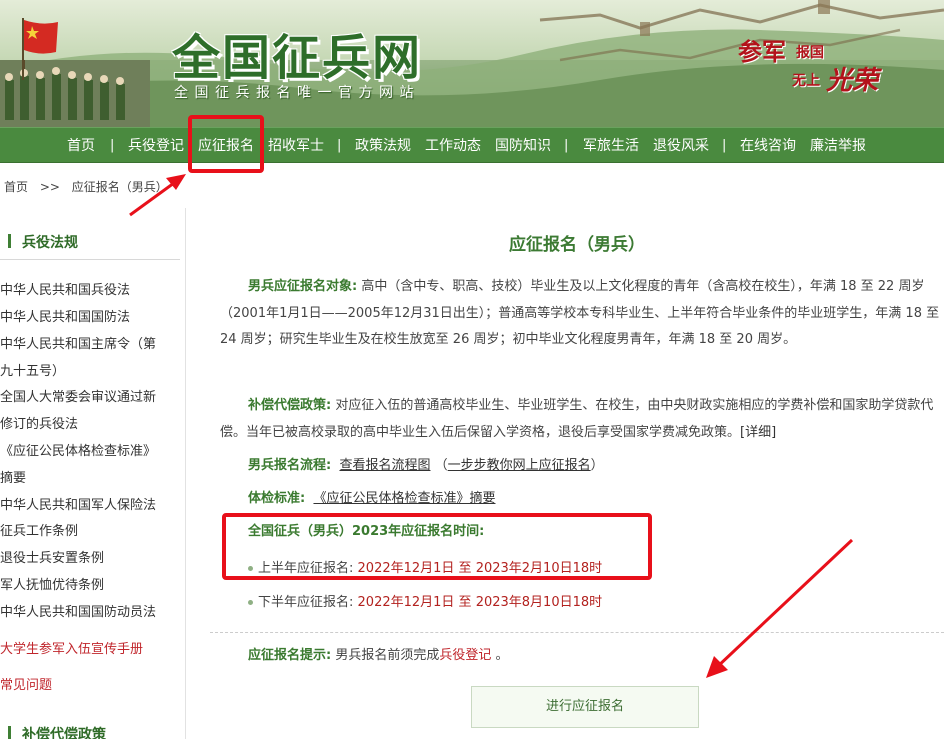 The image size is (944, 739). What do you see at coordinates (806, 81) in the screenshot?
I see `slogan-text-3: 无上` at bounding box center [806, 81].